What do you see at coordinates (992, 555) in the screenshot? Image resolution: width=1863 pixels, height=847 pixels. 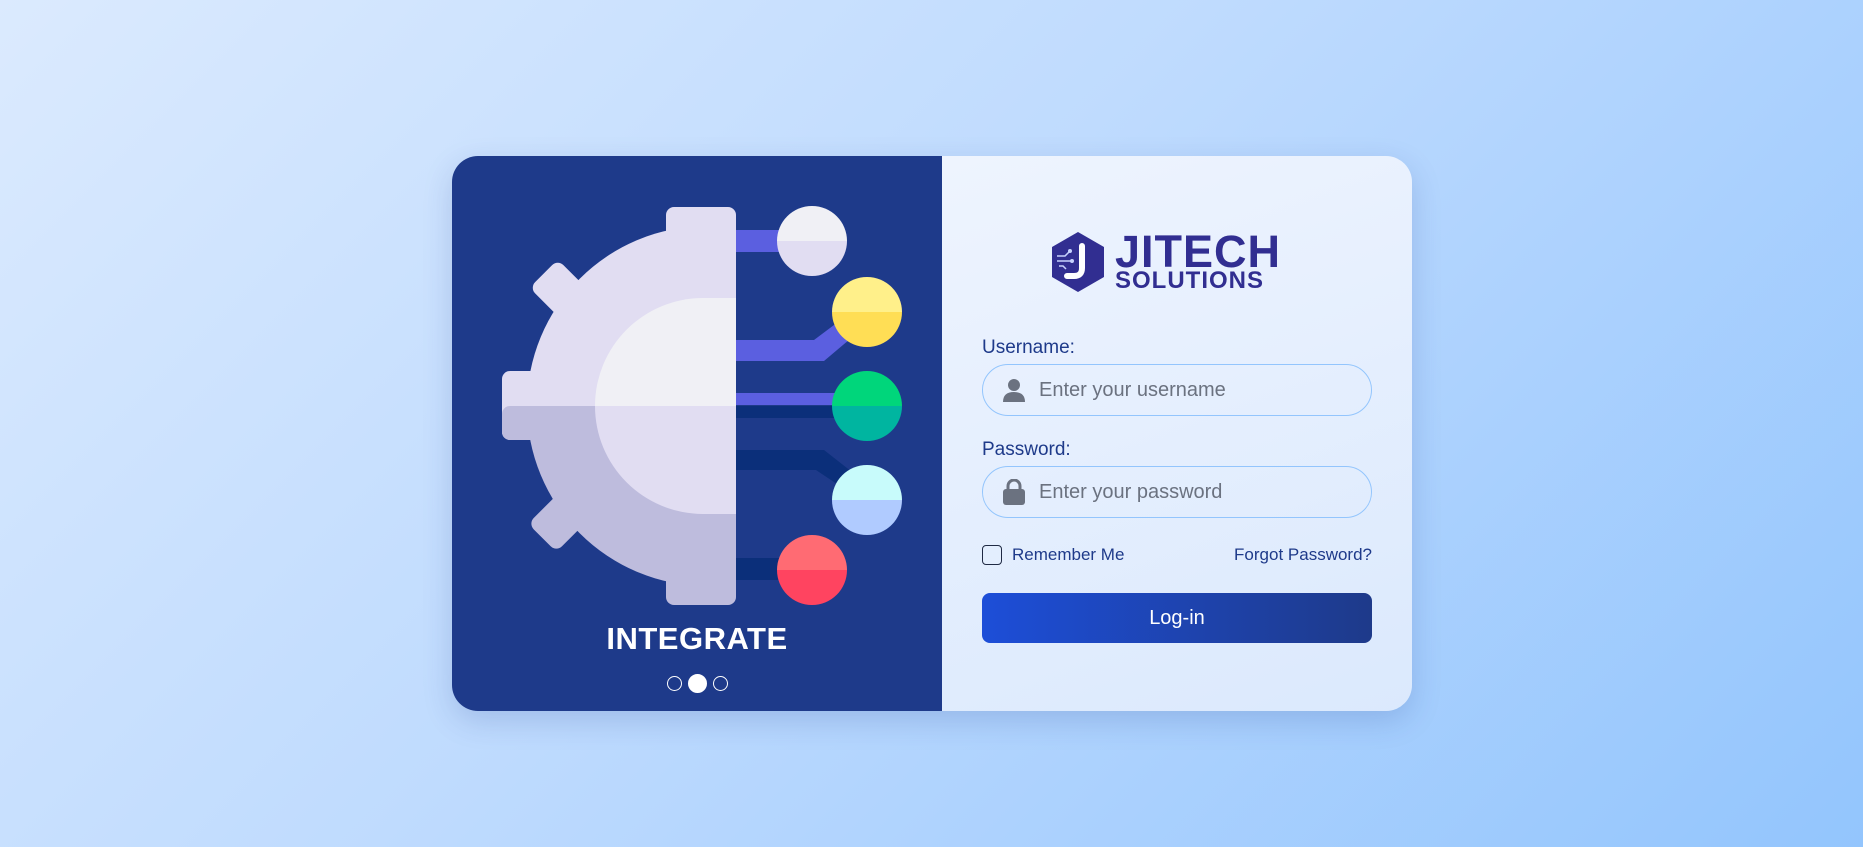 I see `remember-me-checkbox` at bounding box center [992, 555].